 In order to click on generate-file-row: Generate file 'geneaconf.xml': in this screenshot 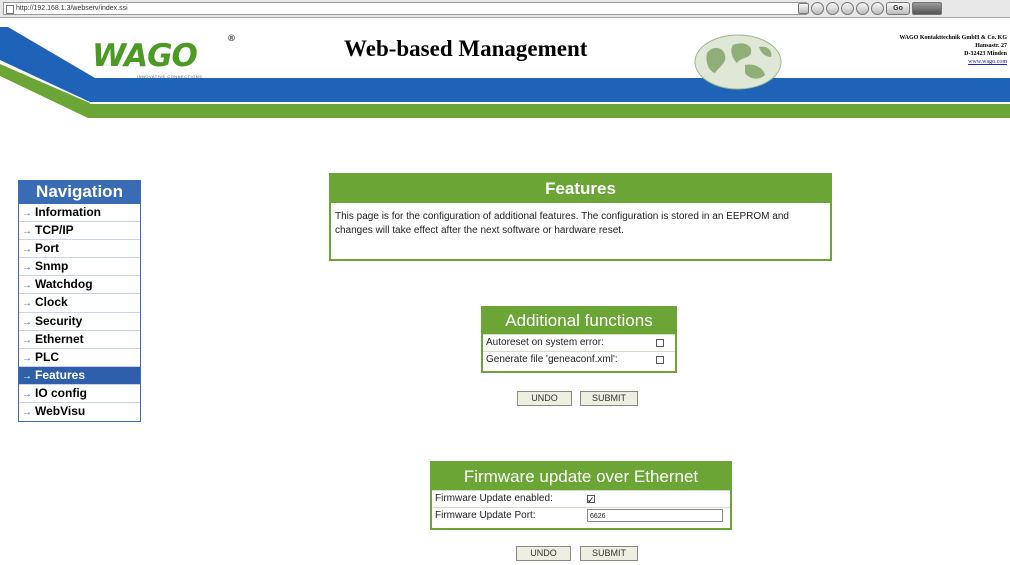, I will do `click(579, 359)`.